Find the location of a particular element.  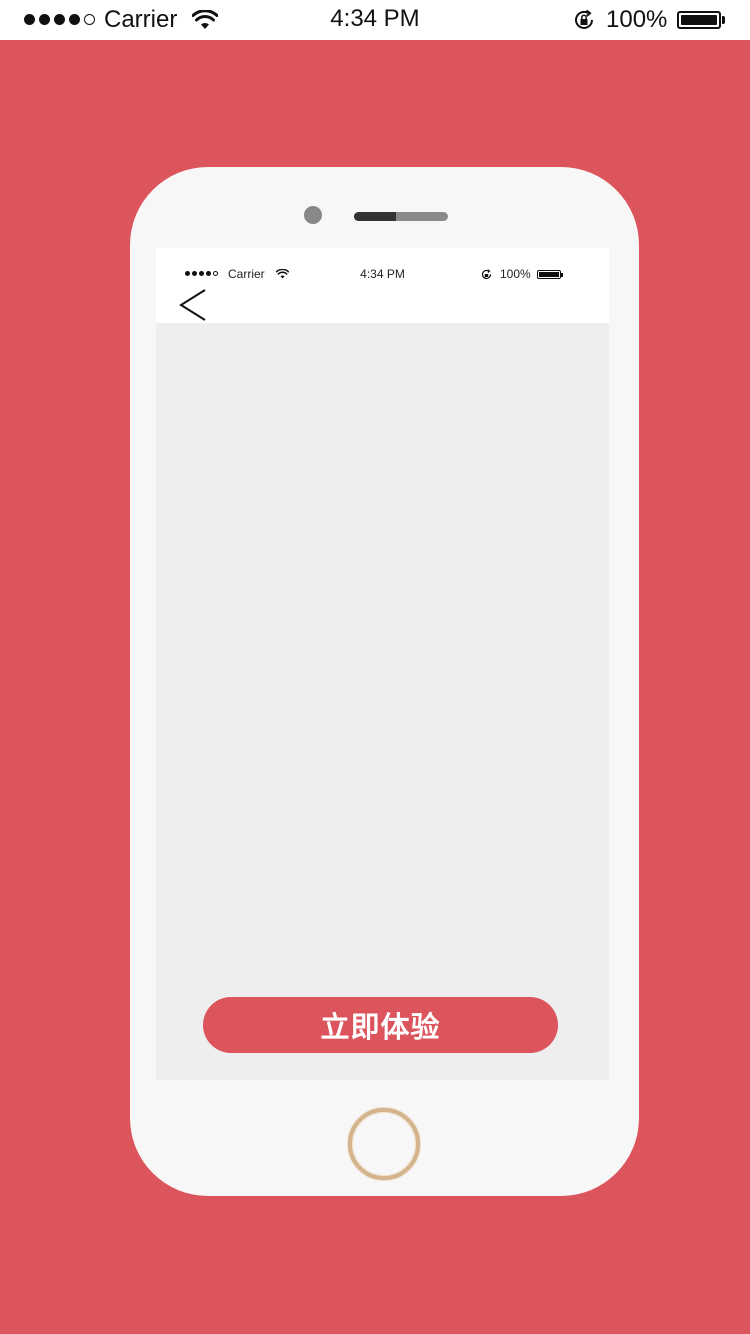

status-bar: Carrier 4:34 PM 100% is located at coordinates (375, 20).